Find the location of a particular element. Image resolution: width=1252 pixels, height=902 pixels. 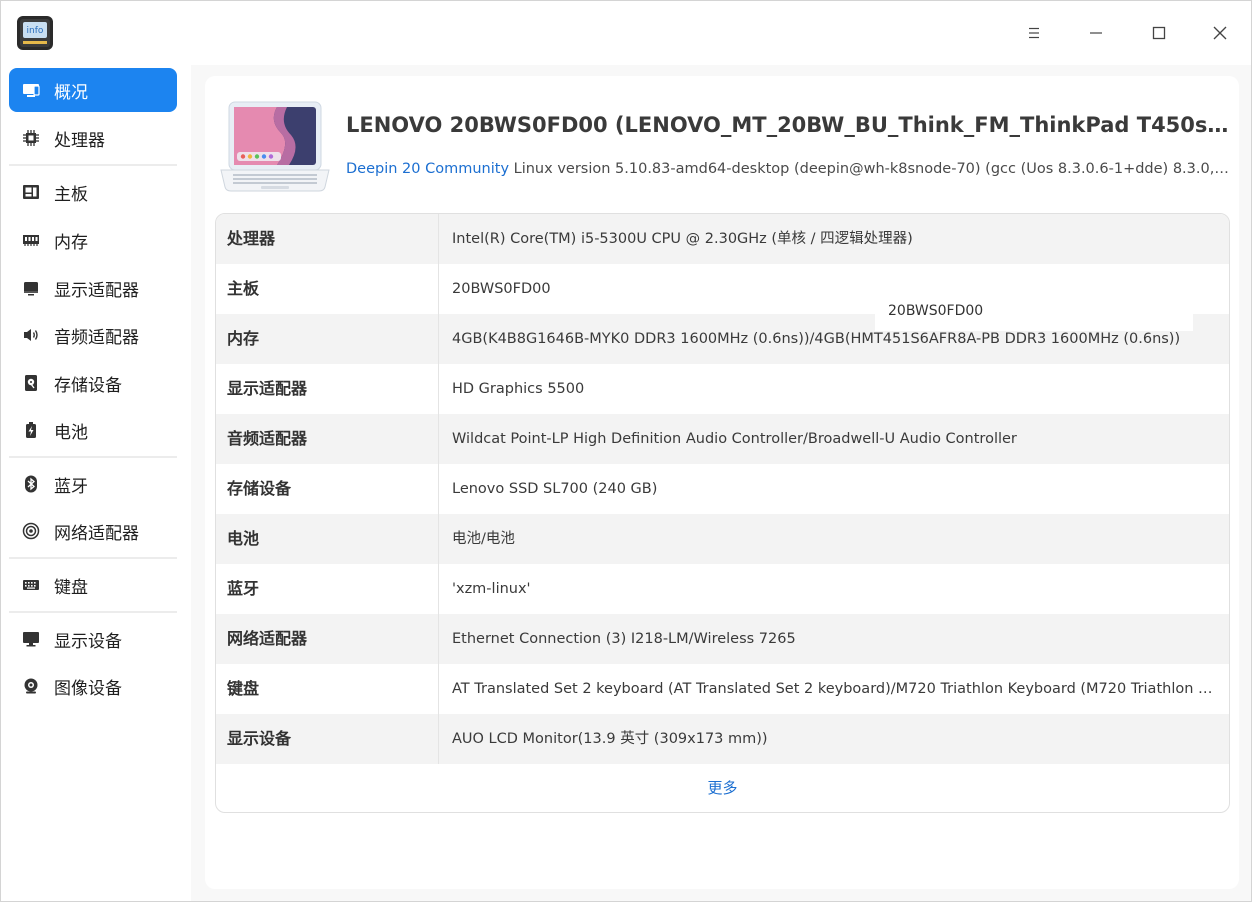

sidebar-item-battery: 电池 is located at coordinates (93, 430).